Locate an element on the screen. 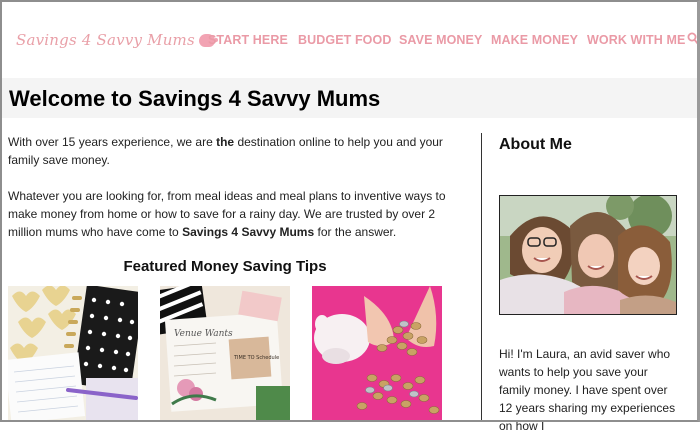 This screenshot has height=435, width=700. thumbnail-planner is located at coordinates (73, 353).